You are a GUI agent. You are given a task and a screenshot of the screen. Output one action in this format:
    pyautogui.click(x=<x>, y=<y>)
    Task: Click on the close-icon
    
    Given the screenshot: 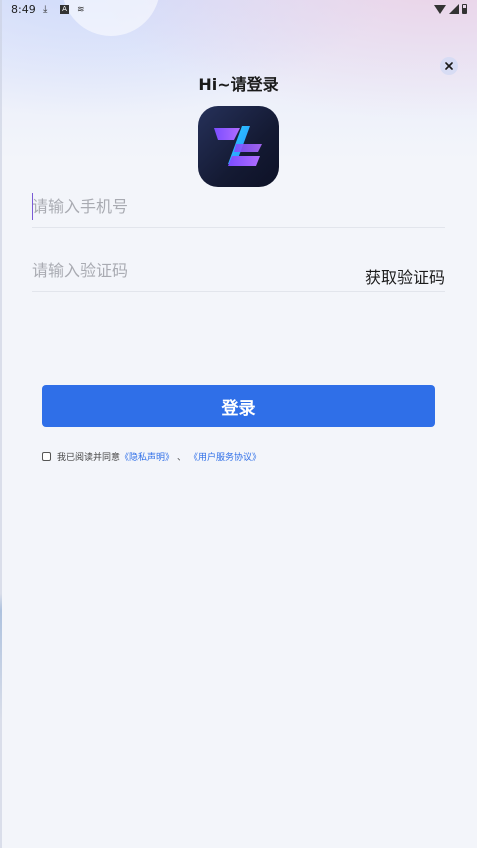 What is the action you would take?
    pyautogui.click(x=449, y=66)
    